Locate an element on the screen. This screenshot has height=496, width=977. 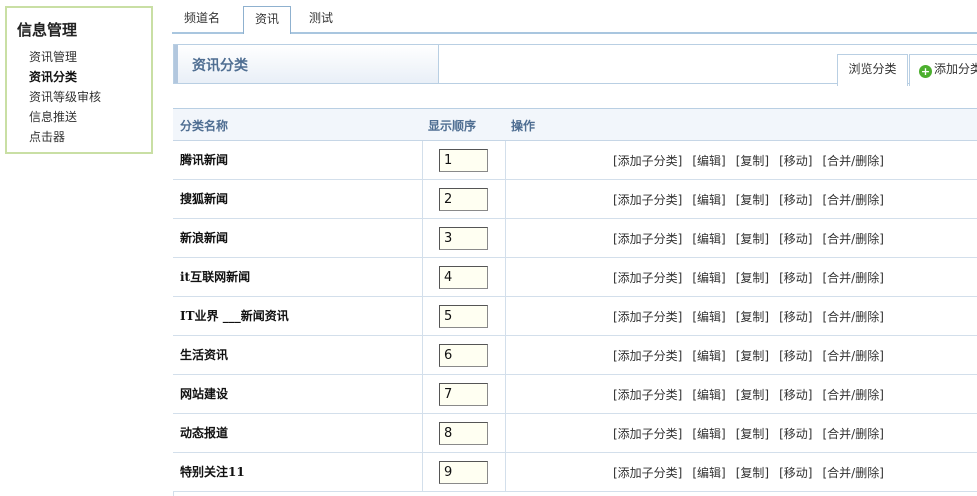
sidebar-item-info-push: 信息推送 is located at coordinates (65, 117).